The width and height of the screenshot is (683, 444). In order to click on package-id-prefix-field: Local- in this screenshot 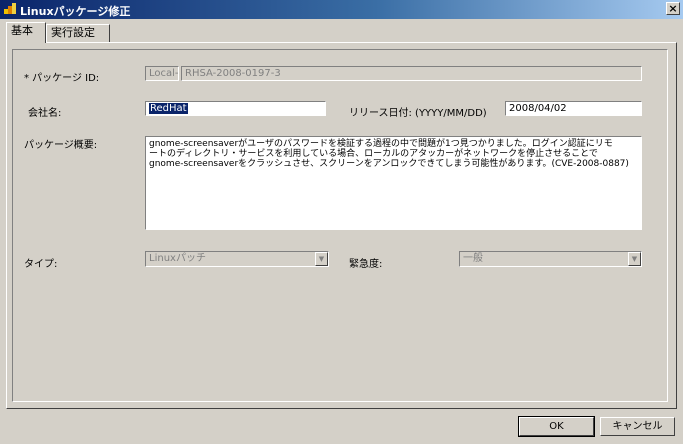, I will do `click(162, 73)`.